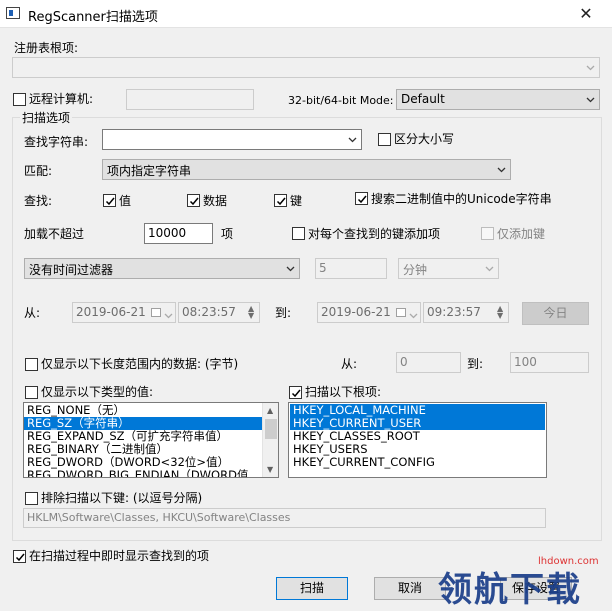 The height and width of the screenshot is (611, 612). Describe the element at coordinates (97, 392) in the screenshot. I see `value-types-label: 仅显示以下类型的值:` at that location.